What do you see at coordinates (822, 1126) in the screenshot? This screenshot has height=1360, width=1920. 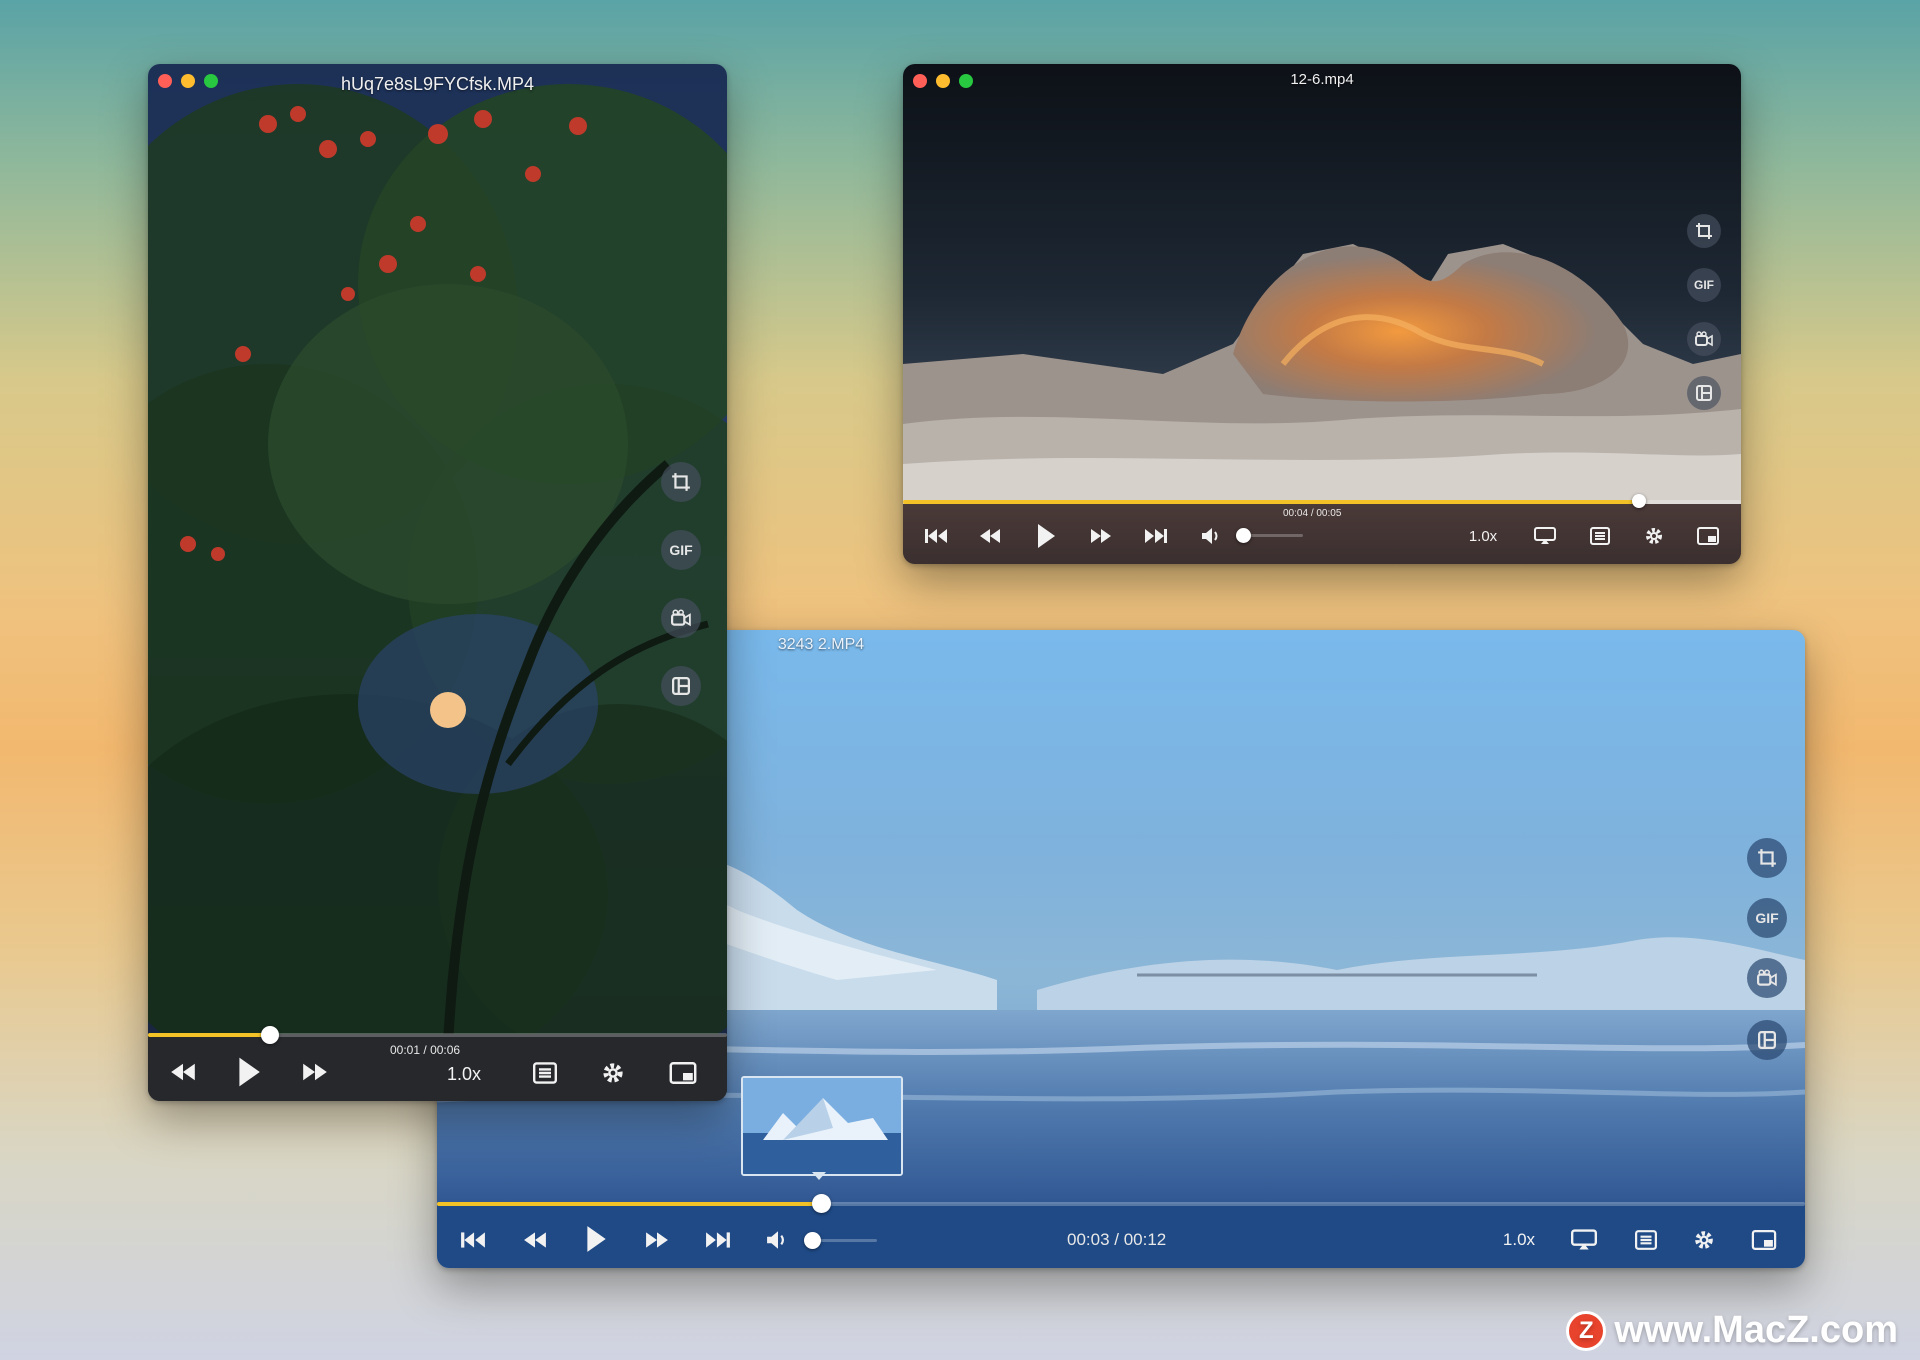 I see `thumbnail-preview` at bounding box center [822, 1126].